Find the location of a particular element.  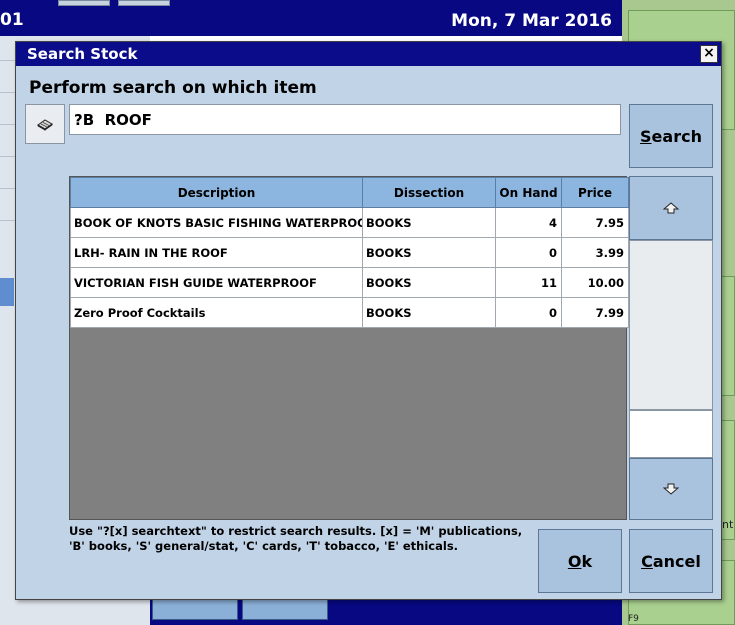

cell-on-hand: 4 is located at coordinates (528, 222).